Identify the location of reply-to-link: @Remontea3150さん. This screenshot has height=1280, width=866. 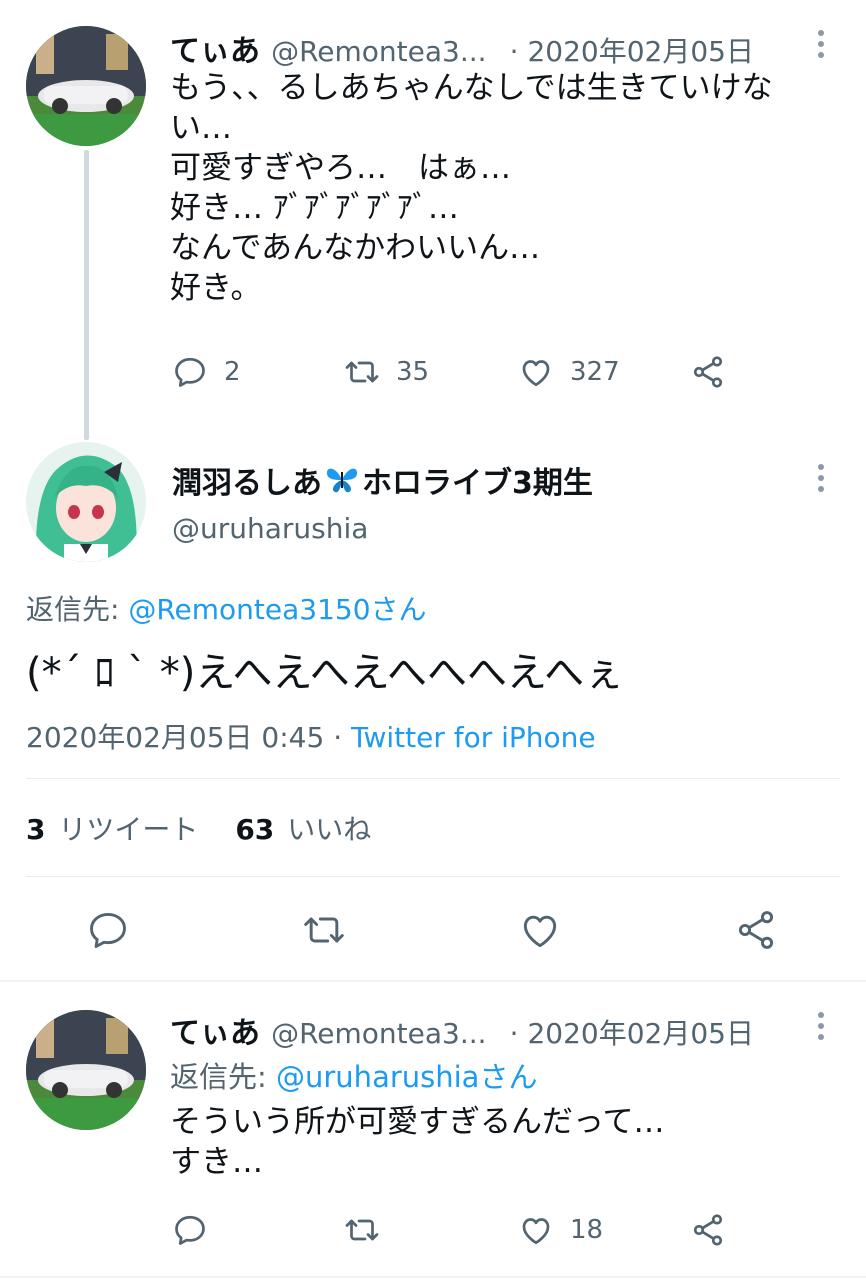
(277, 609).